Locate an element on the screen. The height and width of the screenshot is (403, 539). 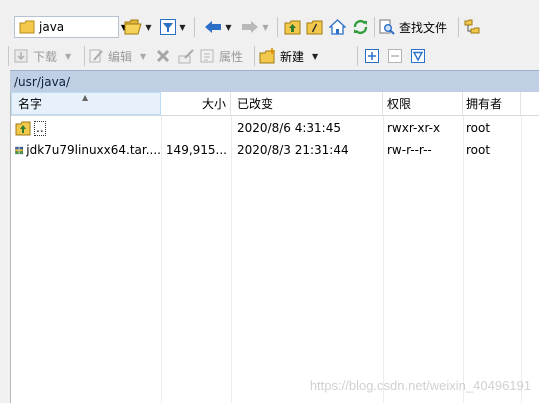
column-header-size: 大小 is located at coordinates (196, 103).